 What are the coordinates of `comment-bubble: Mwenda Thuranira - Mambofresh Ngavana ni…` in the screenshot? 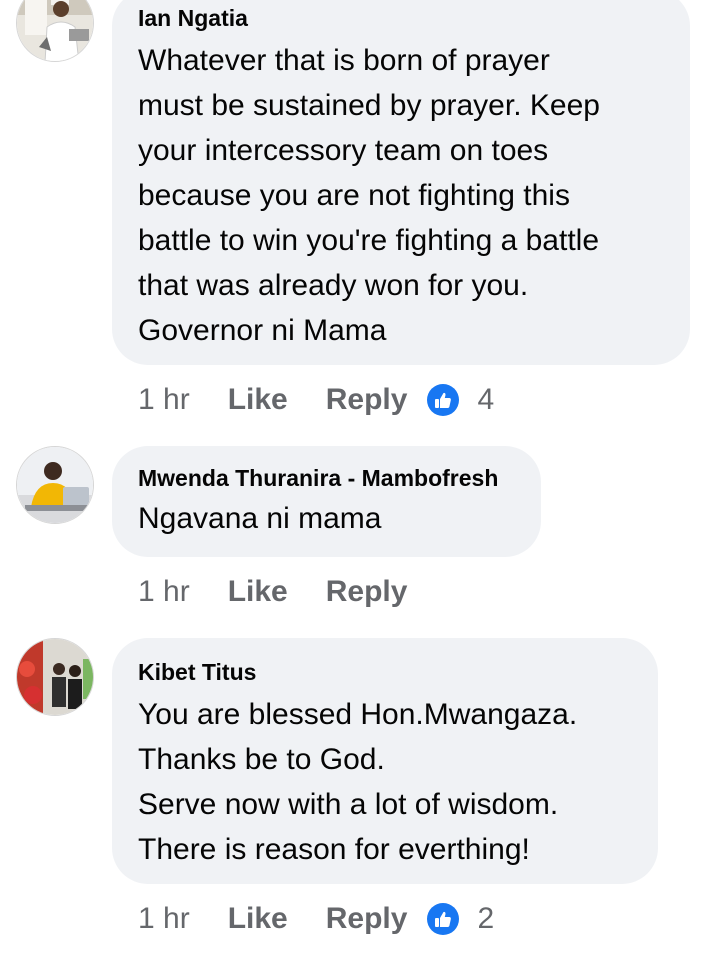 It's located at (326, 501).